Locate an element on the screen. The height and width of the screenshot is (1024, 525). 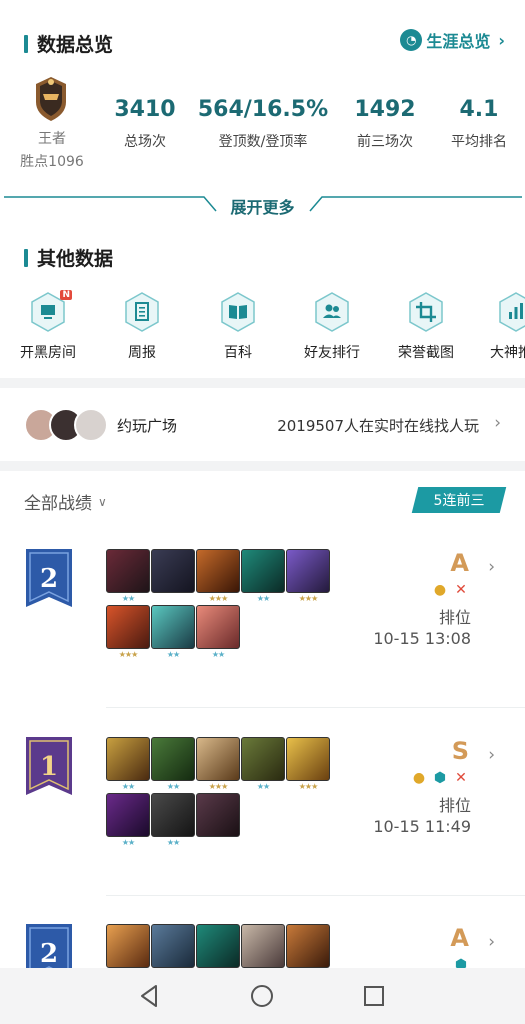
tool-weekly-report: 周报 is located at coordinates (142, 327).